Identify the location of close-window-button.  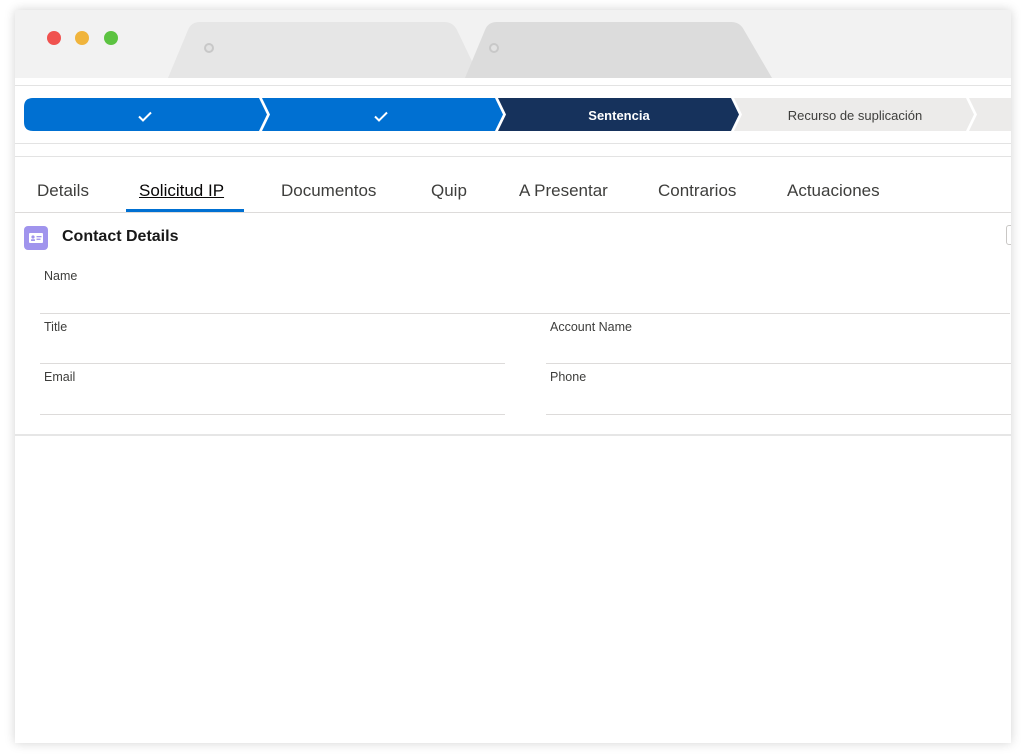
(54, 38).